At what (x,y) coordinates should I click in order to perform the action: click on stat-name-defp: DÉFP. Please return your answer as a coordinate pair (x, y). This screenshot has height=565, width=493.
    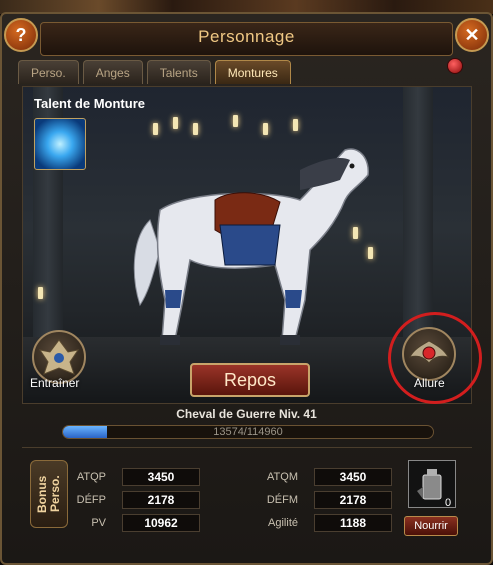
    Looking at the image, I should click on (91, 500).